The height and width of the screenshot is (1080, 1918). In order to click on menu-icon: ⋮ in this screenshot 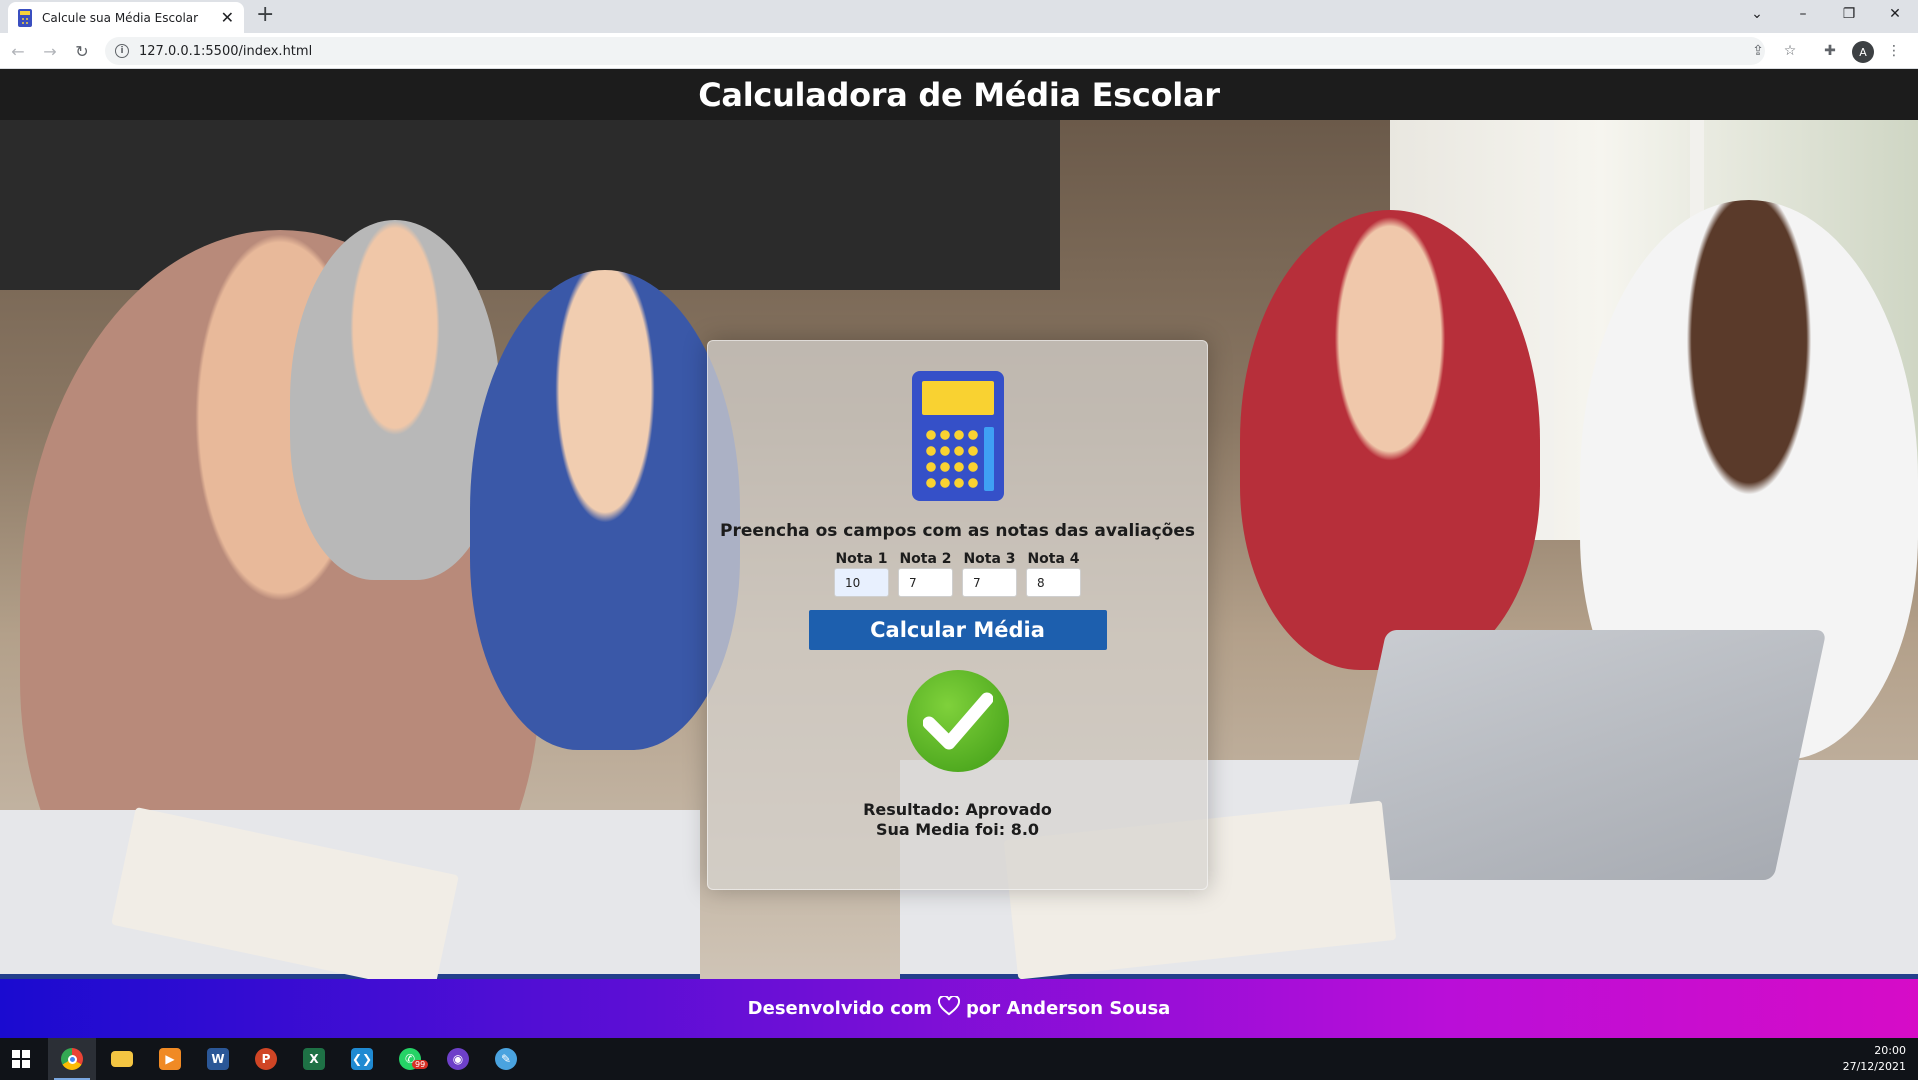, I will do `click(1894, 51)`.